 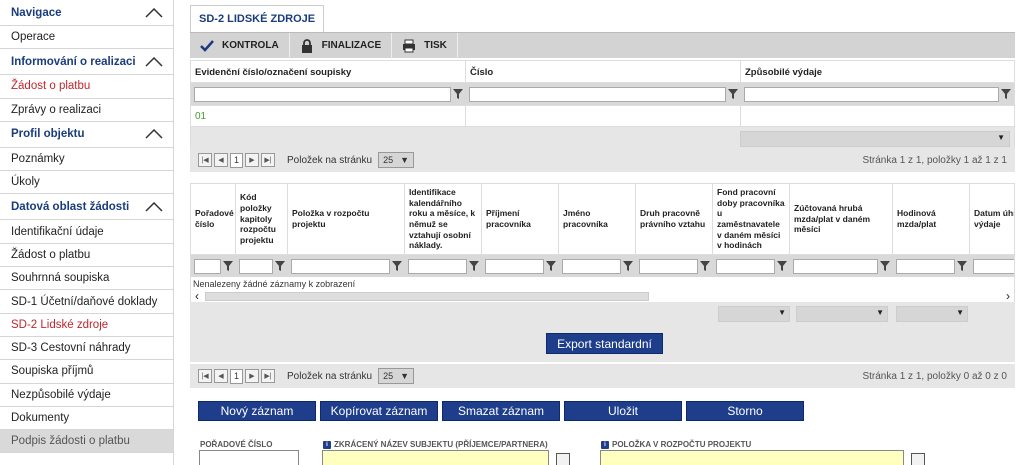 What do you see at coordinates (674, 219) in the screenshot?
I see `column-header: Druh pracovně právního vztahu` at bounding box center [674, 219].